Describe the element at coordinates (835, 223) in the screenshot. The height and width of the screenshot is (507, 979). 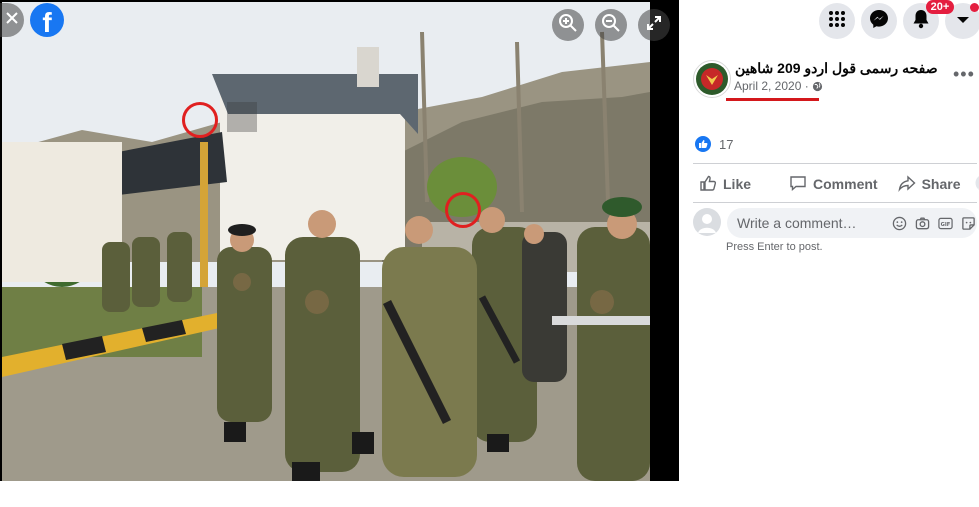
I see `comment-composer: GIF` at that location.